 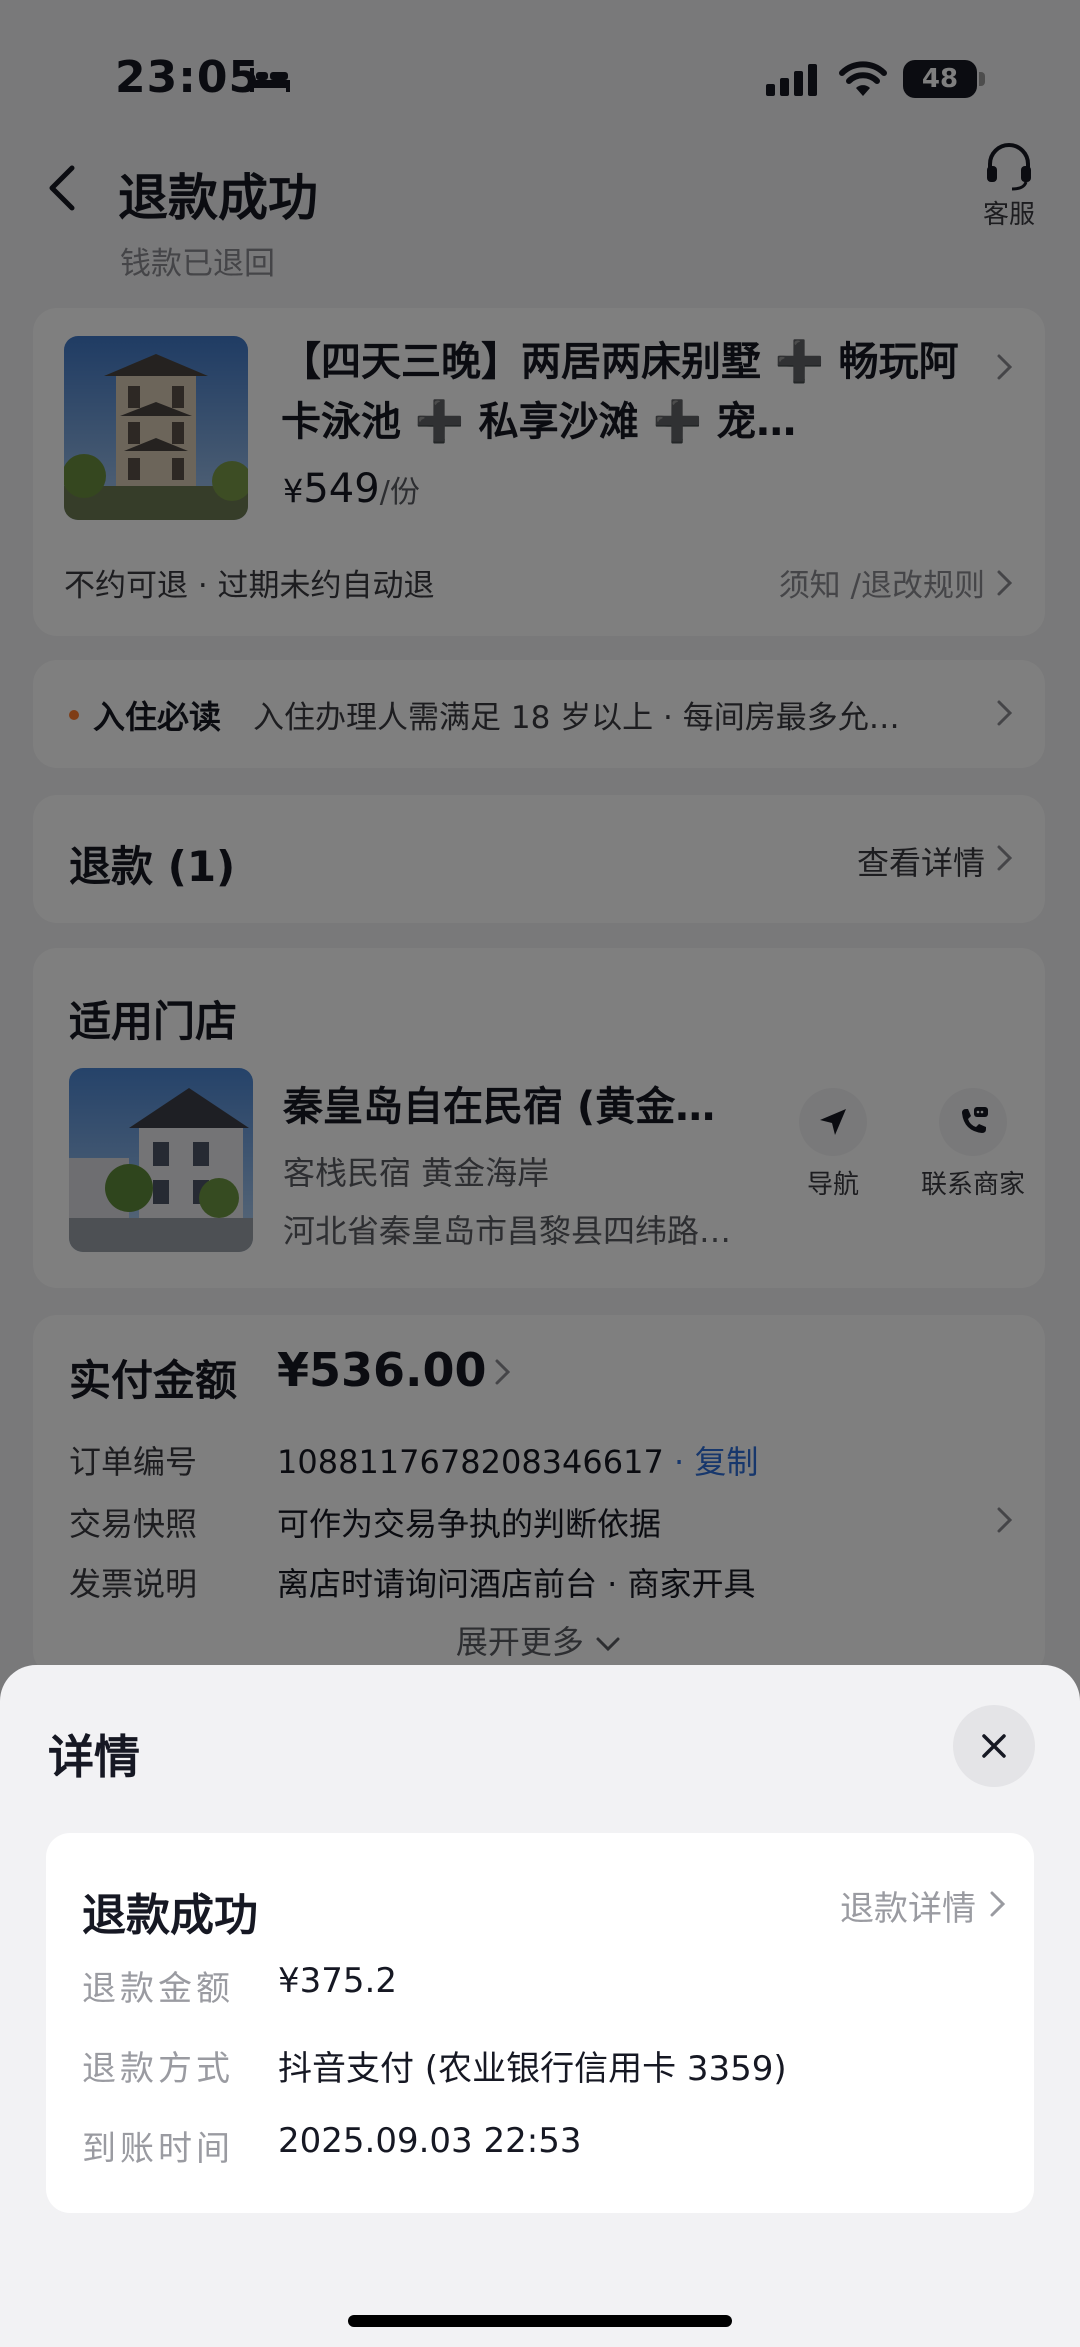 What do you see at coordinates (170, 1915) in the screenshot?
I see `refund-status: 退款成功` at bounding box center [170, 1915].